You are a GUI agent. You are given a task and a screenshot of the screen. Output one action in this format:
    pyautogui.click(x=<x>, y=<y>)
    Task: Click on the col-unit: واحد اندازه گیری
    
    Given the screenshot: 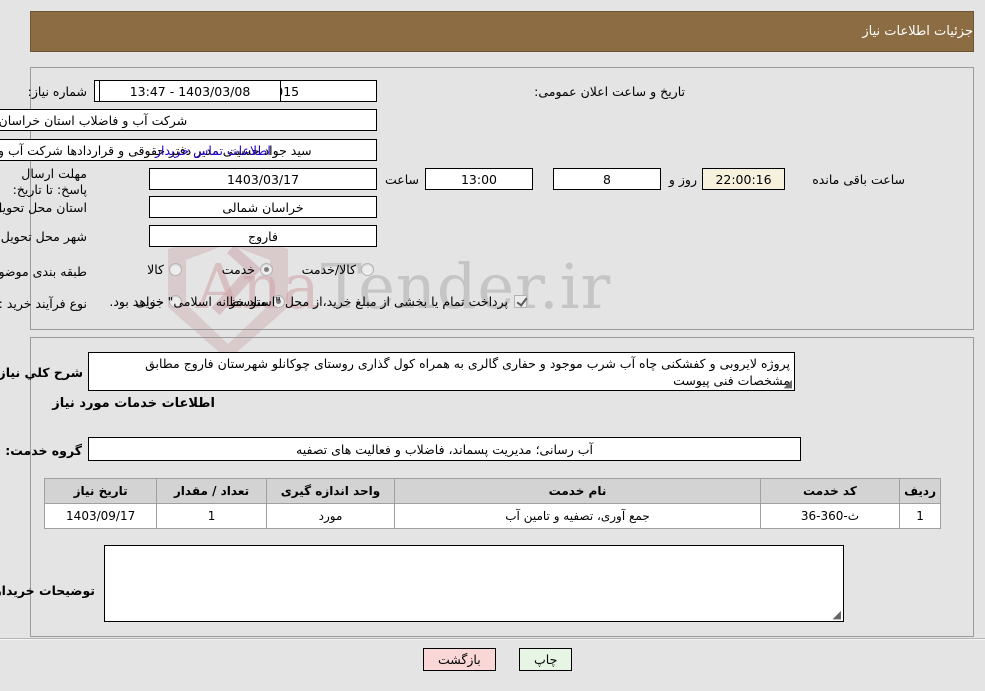 What is the action you would take?
    pyautogui.click(x=330, y=491)
    